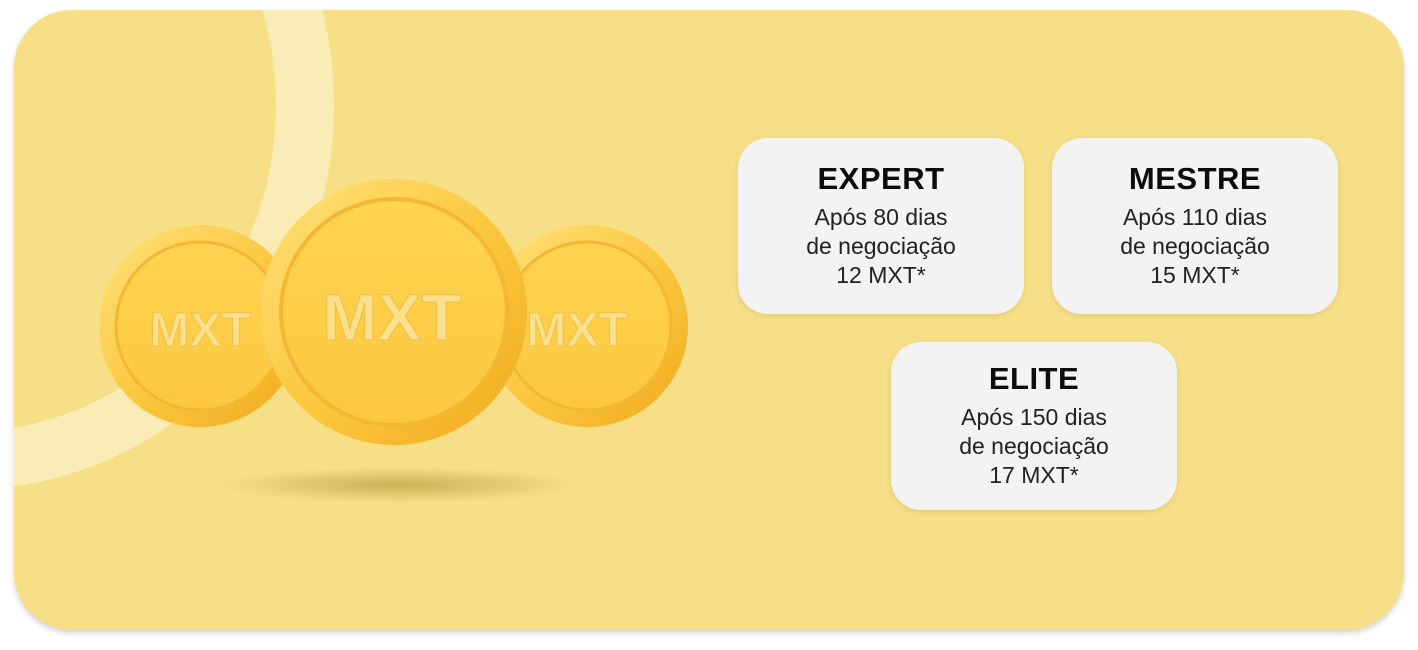 This screenshot has height=650, width=1418. I want to click on tier-days: Após 150 dias, so click(1034, 416).